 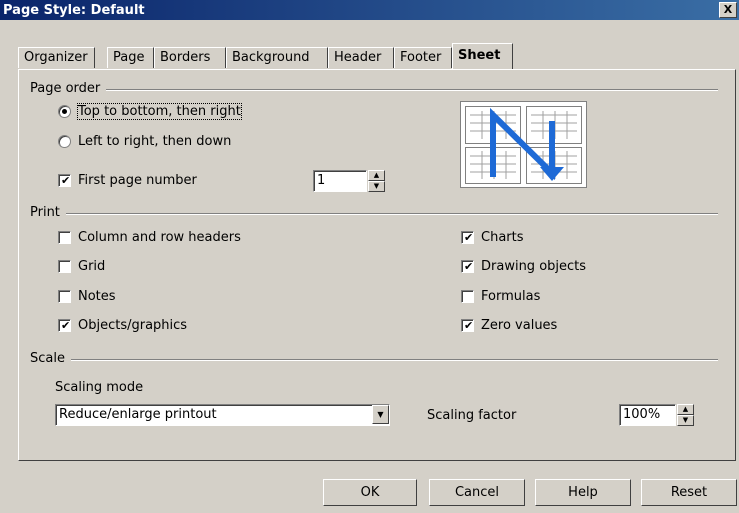 What do you see at coordinates (370, 492) in the screenshot?
I see `ok-button: OK` at bounding box center [370, 492].